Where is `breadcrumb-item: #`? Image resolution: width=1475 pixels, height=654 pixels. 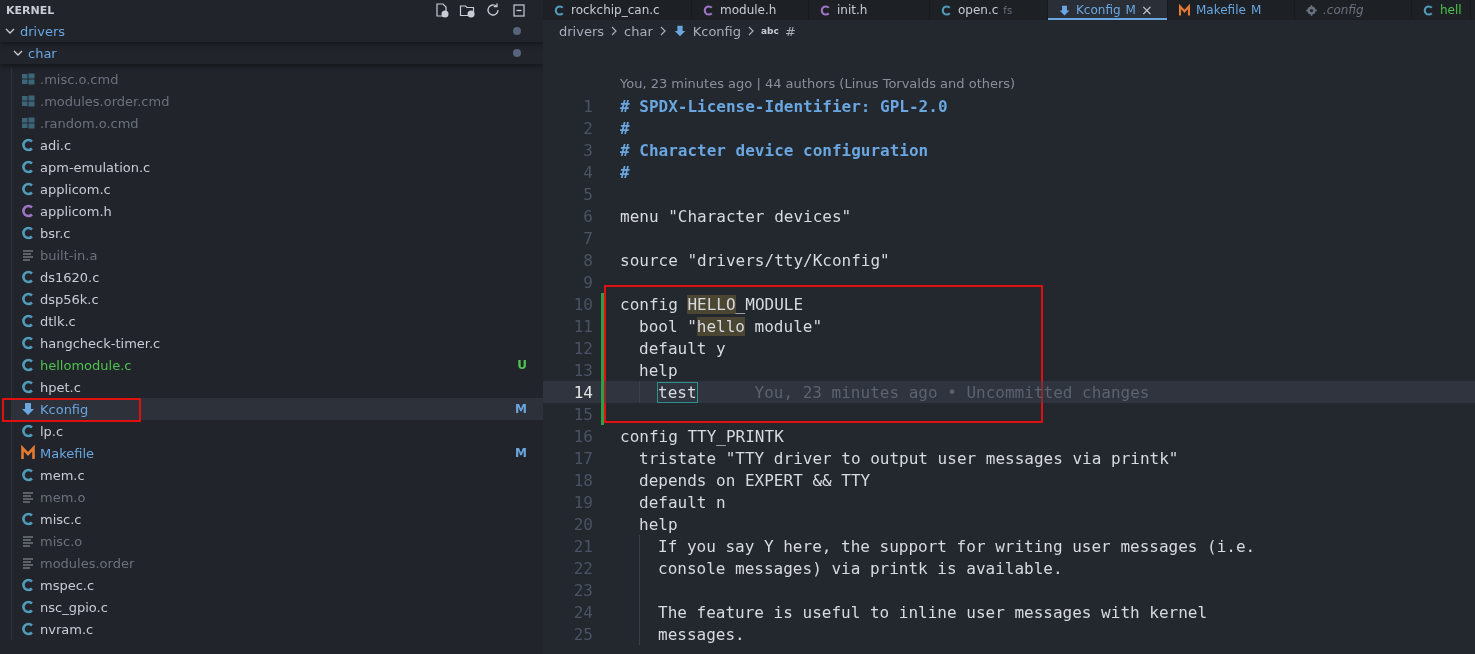
breadcrumb-item: # is located at coordinates (790, 31).